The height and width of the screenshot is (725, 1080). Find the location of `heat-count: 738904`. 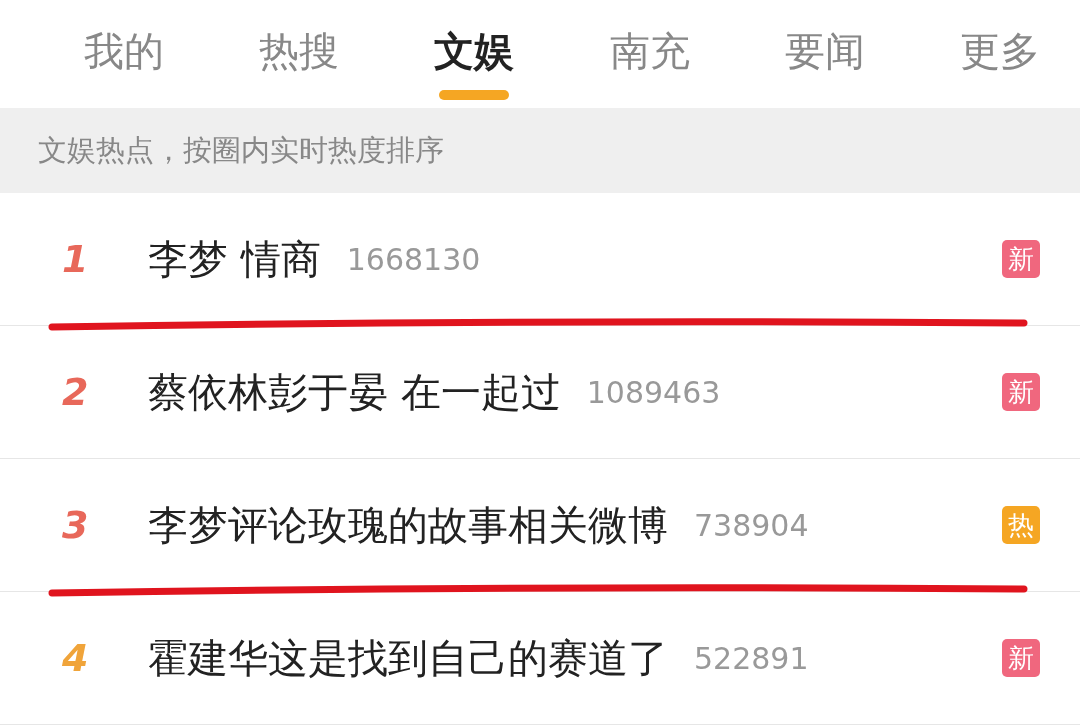

heat-count: 738904 is located at coordinates (751, 525).